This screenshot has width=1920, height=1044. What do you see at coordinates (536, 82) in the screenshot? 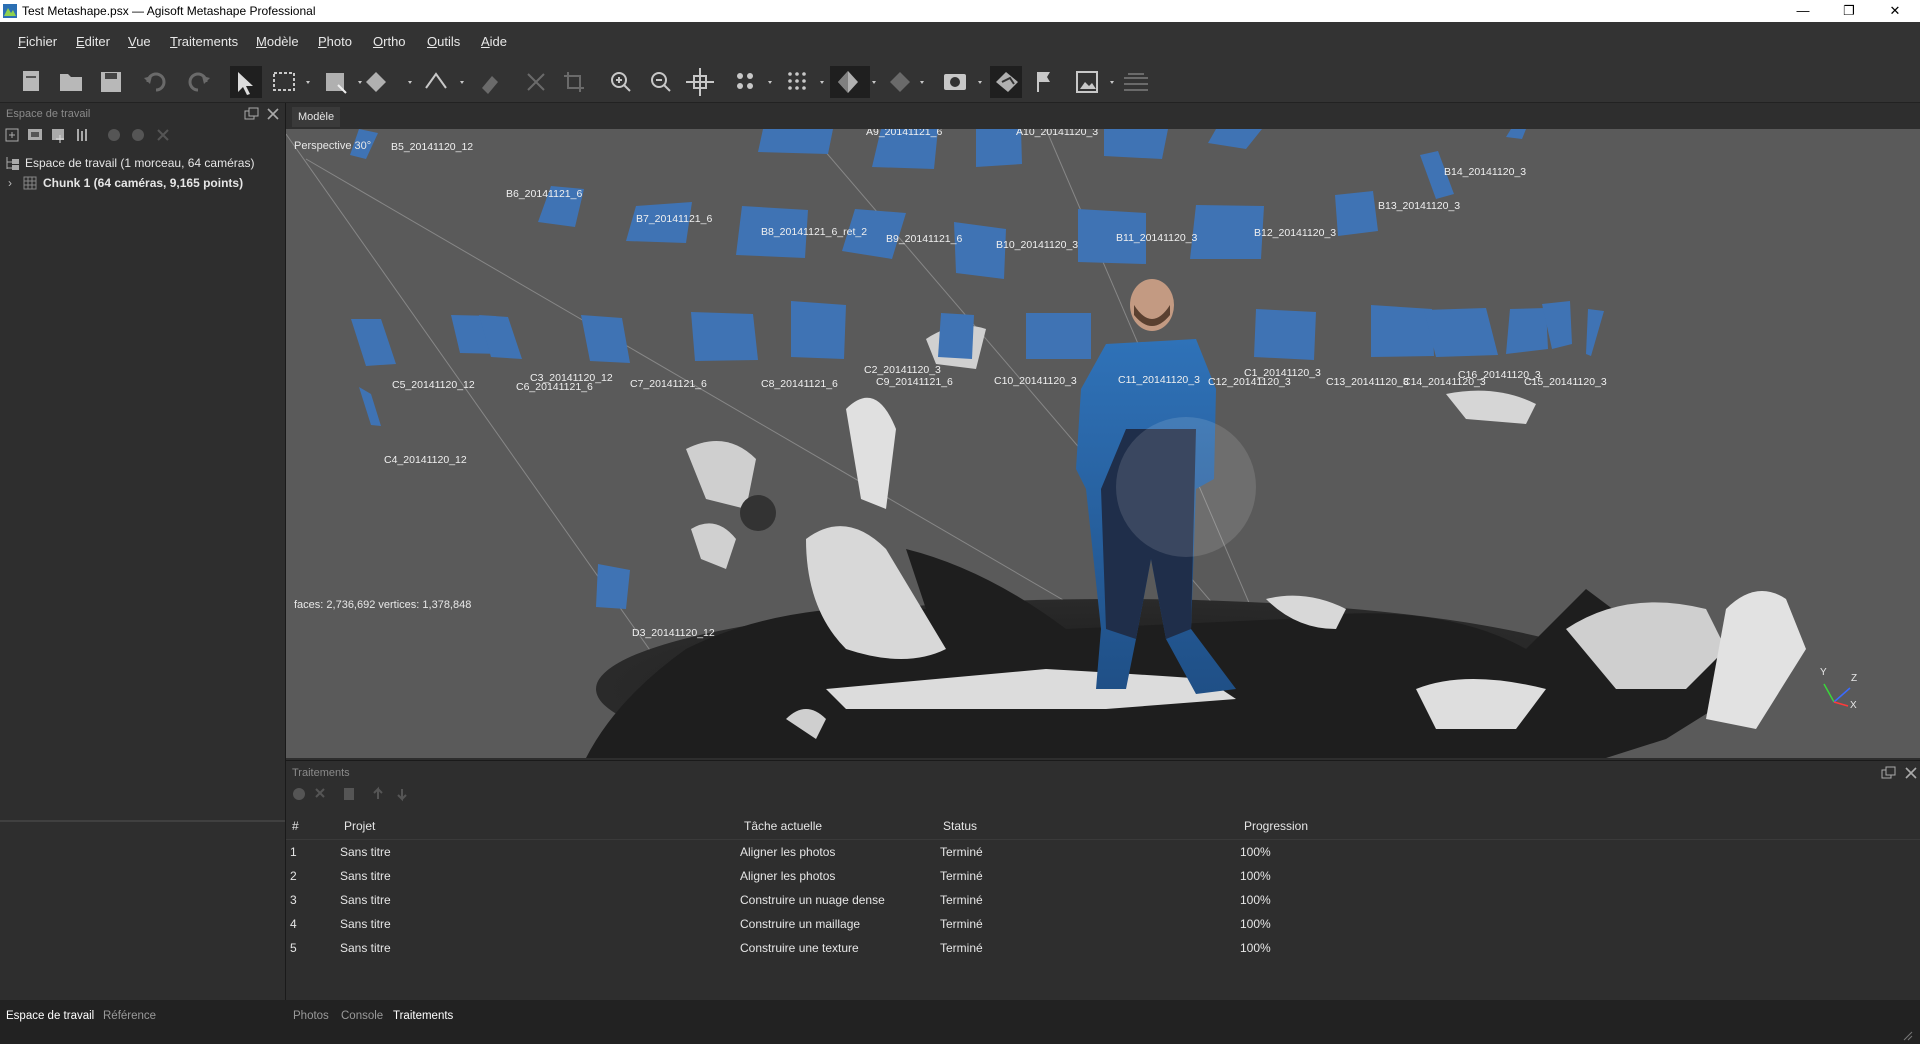
I see `delete-selection-icon` at bounding box center [536, 82].